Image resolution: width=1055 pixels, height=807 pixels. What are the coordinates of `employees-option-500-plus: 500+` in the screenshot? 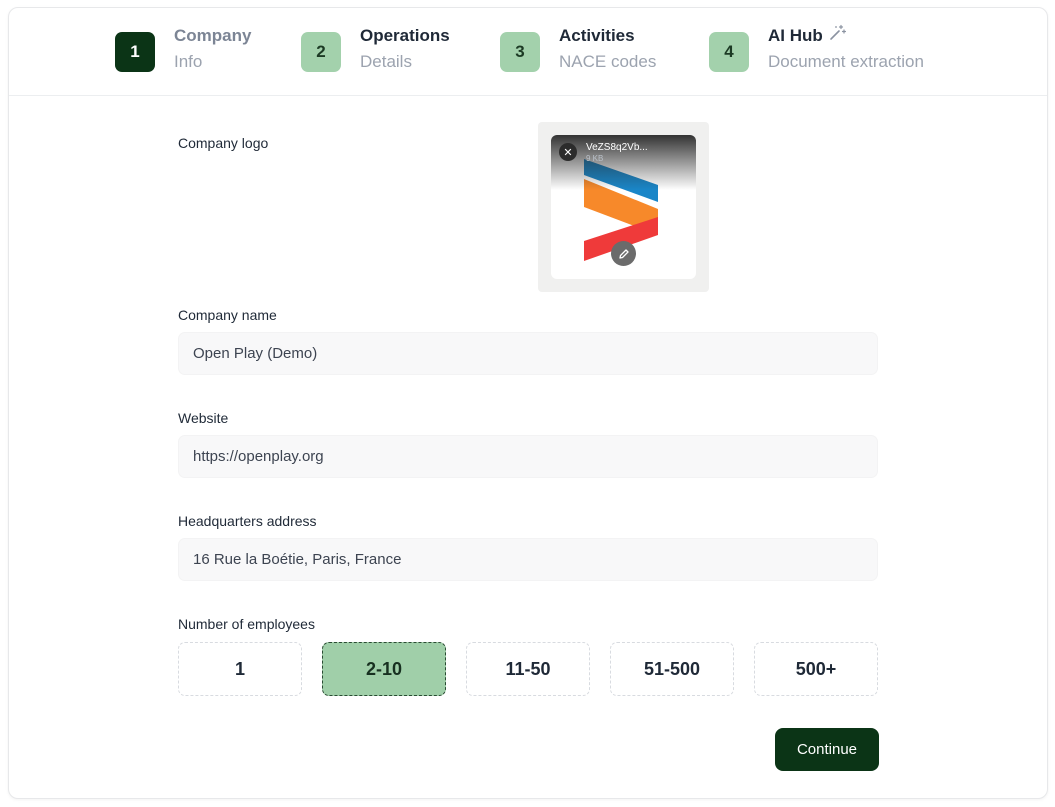 It's located at (816, 669).